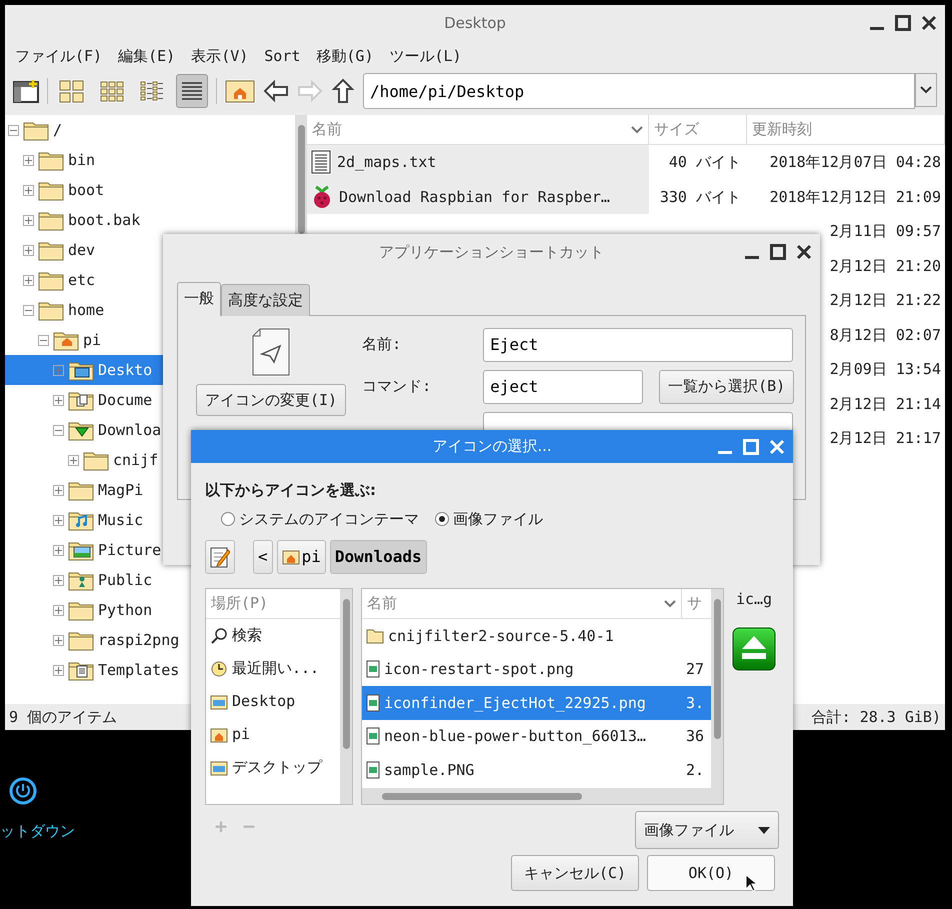 The image size is (952, 909). What do you see at coordinates (50, 250) in the screenshot?
I see `tree-item: dev` at bounding box center [50, 250].